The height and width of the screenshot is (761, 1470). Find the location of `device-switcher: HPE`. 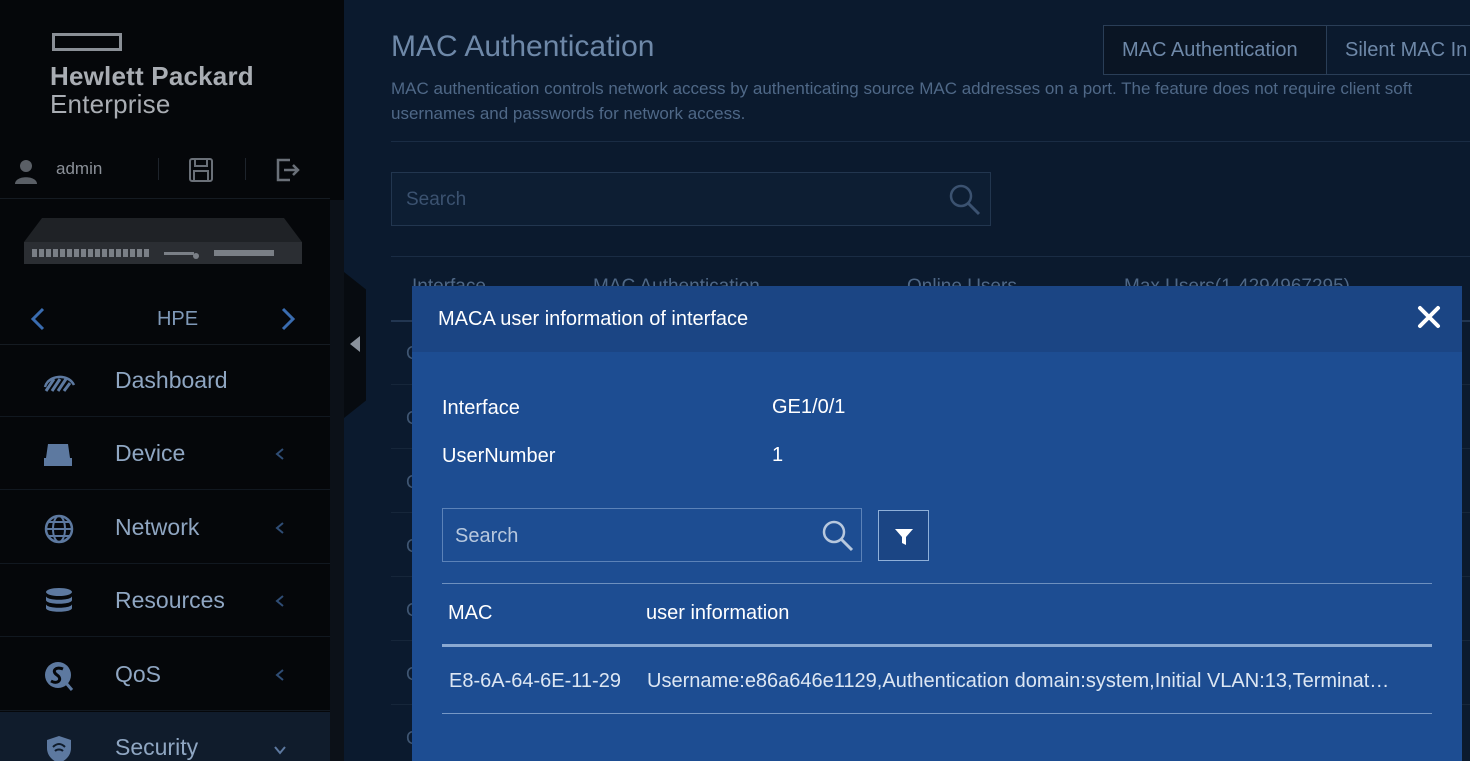

device-switcher: HPE is located at coordinates (165, 319).